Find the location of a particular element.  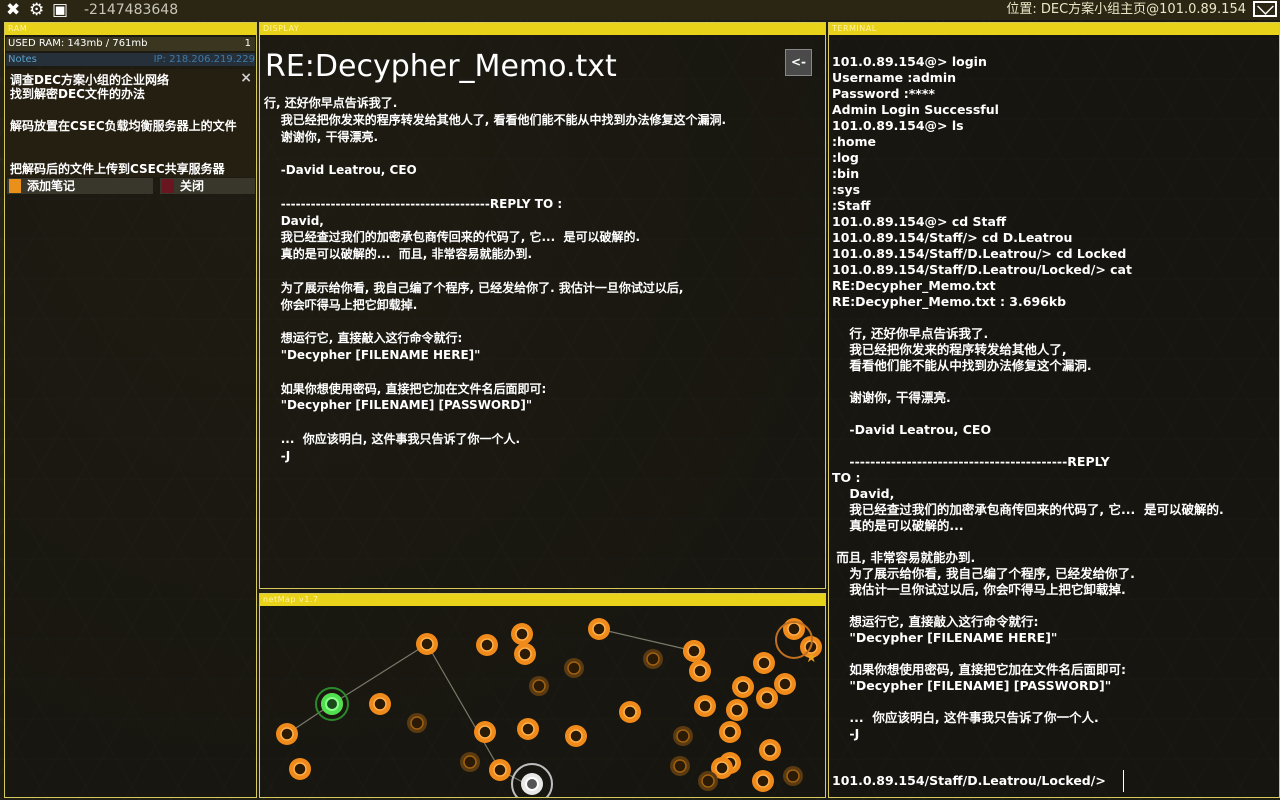

network-map: ★ is located at coordinates (542, 702).